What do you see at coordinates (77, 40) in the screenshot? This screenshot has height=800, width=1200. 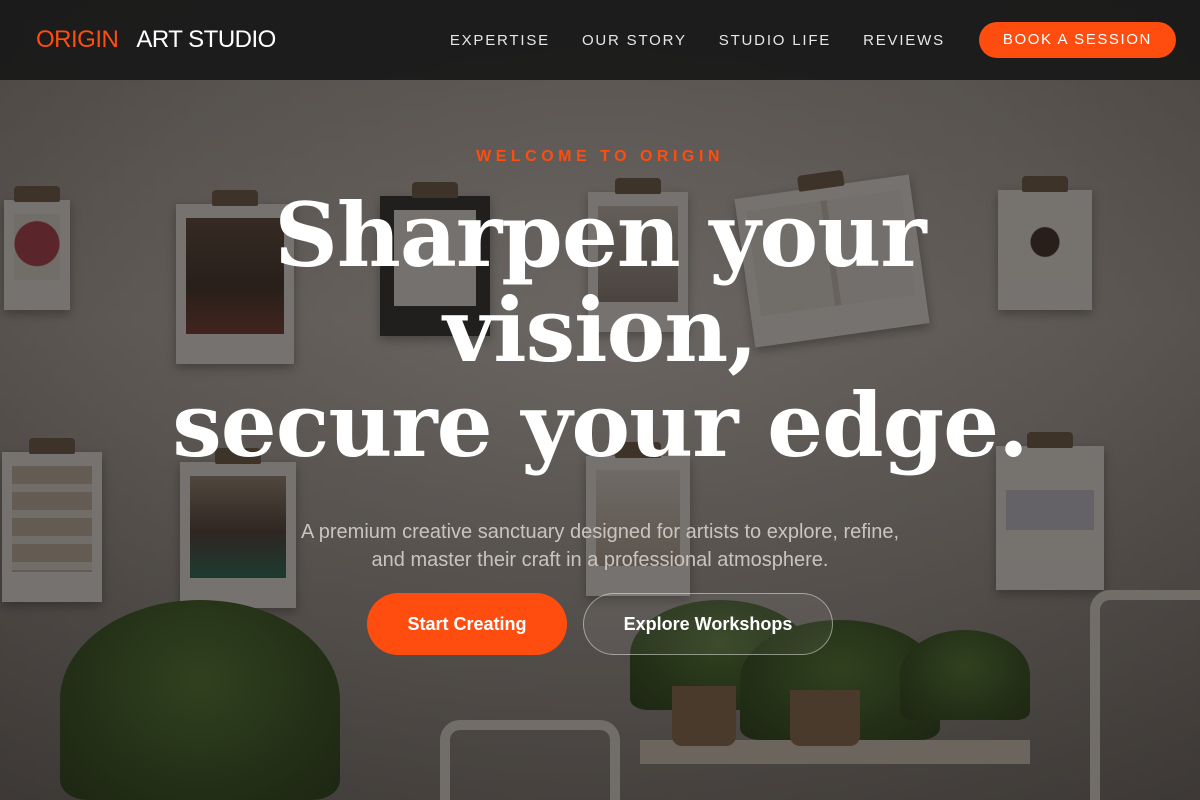 I see `logo-mark: ORIGIN` at bounding box center [77, 40].